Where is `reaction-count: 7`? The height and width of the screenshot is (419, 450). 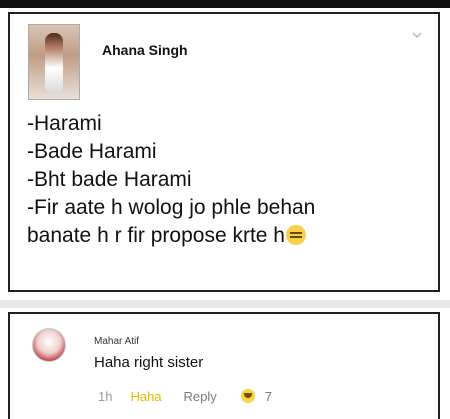
reaction-count: 7 is located at coordinates (268, 396).